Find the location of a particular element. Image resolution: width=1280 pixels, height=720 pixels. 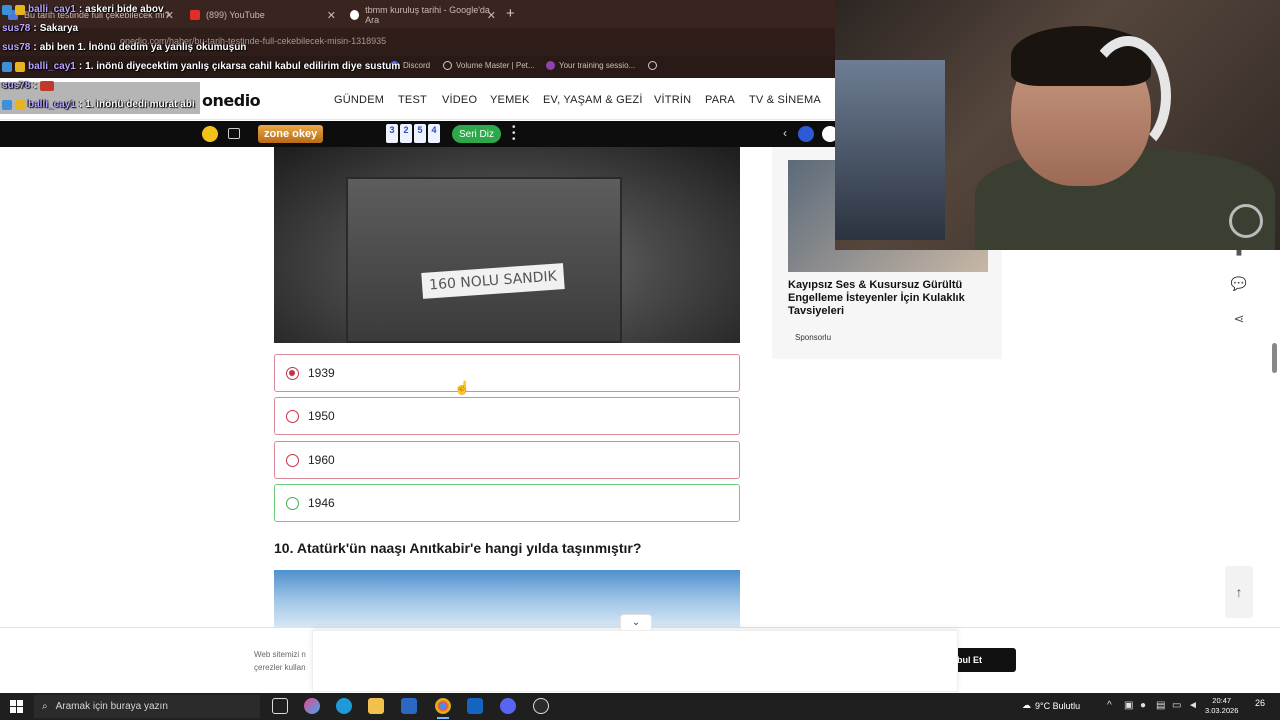

tab-label: (899) YouTube is located at coordinates (235, 15).